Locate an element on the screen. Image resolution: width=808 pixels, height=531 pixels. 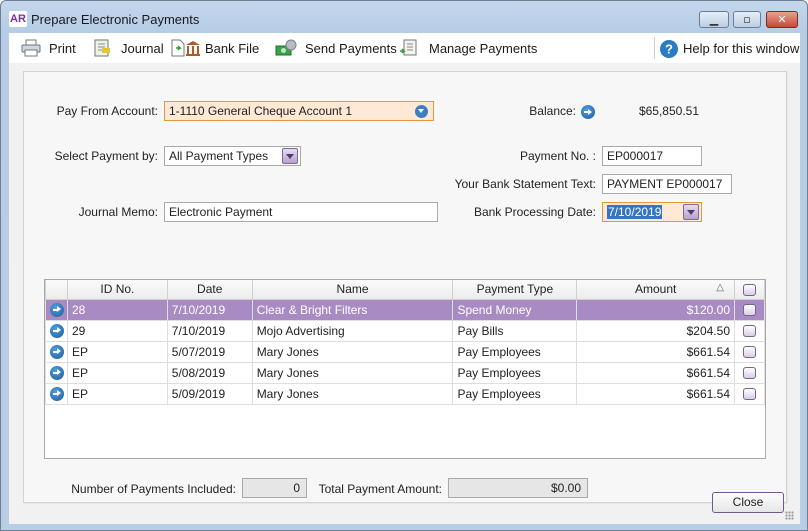
payment-no-input: EP000017 is located at coordinates (652, 156).